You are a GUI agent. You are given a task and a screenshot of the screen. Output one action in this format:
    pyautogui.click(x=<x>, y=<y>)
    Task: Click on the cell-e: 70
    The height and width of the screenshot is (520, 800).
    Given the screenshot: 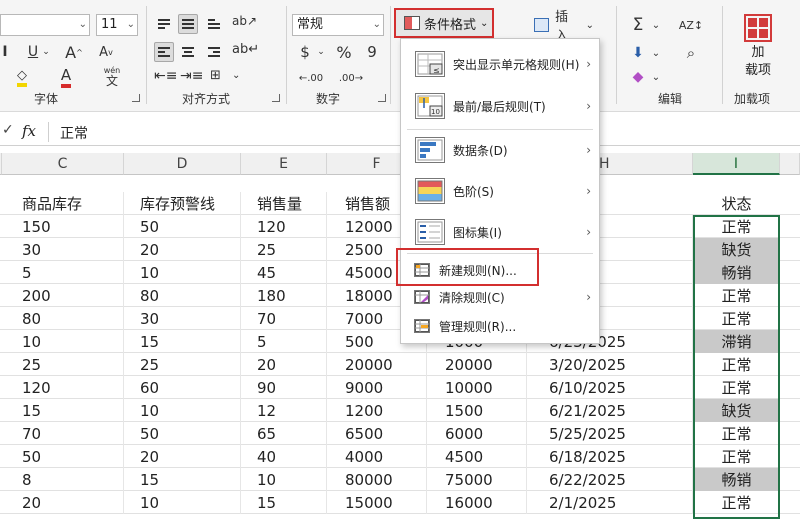 What is the action you would take?
    pyautogui.click(x=284, y=318)
    